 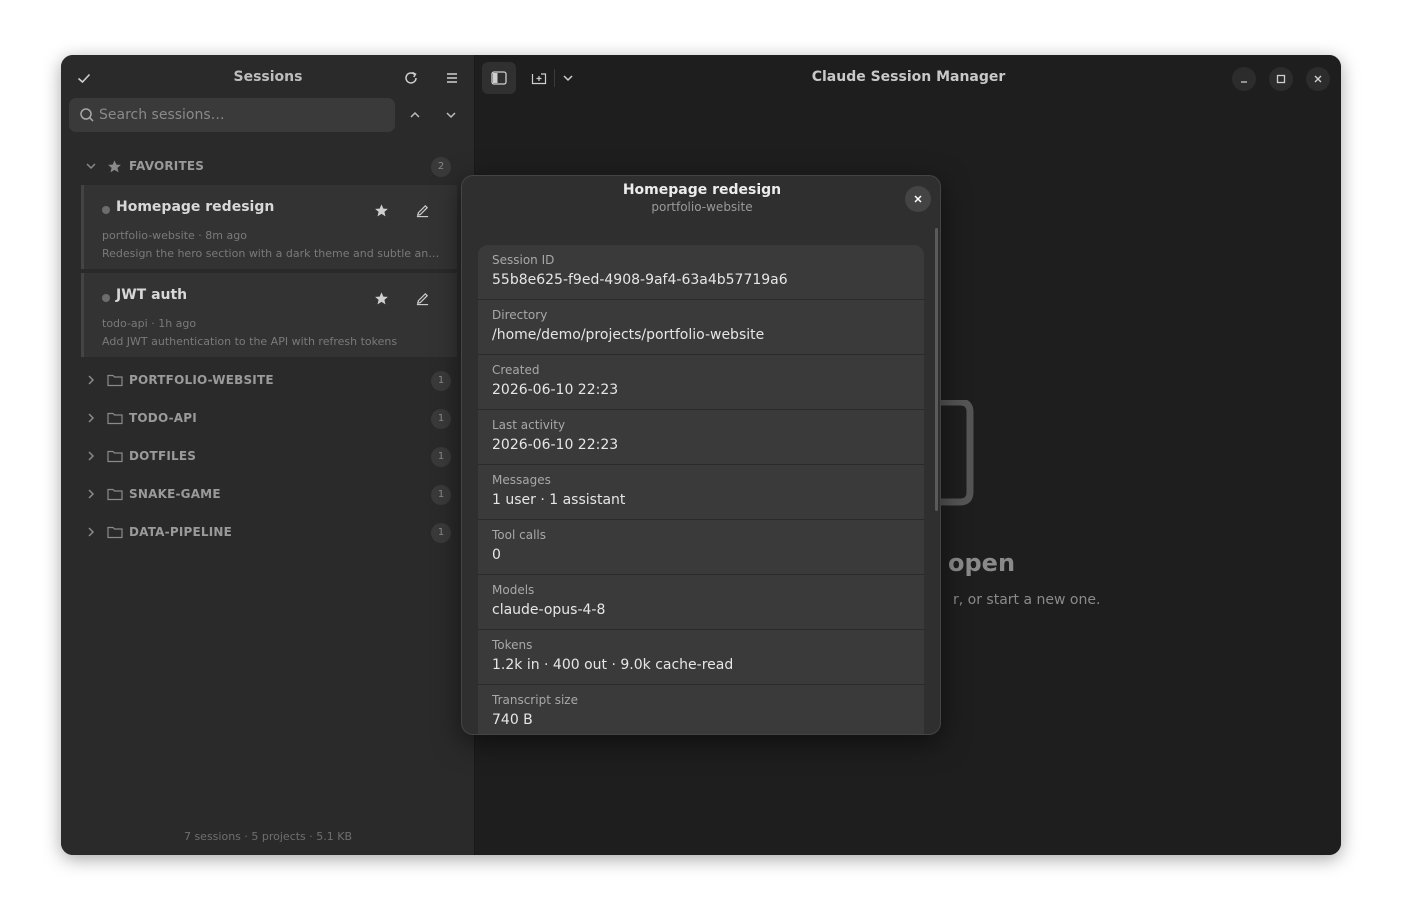 What do you see at coordinates (269, 381) in the screenshot?
I see `project-group-header: PORTFOLIO-WEBSITE 1` at bounding box center [269, 381].